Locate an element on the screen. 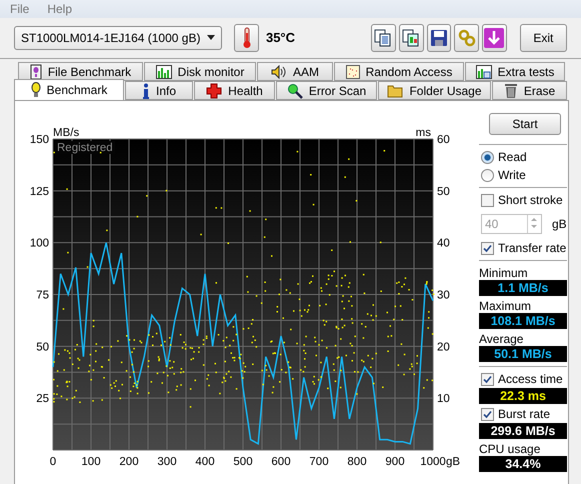 Image resolution: width=581 pixels, height=484 pixels. tab: Extra tests is located at coordinates (515, 71).